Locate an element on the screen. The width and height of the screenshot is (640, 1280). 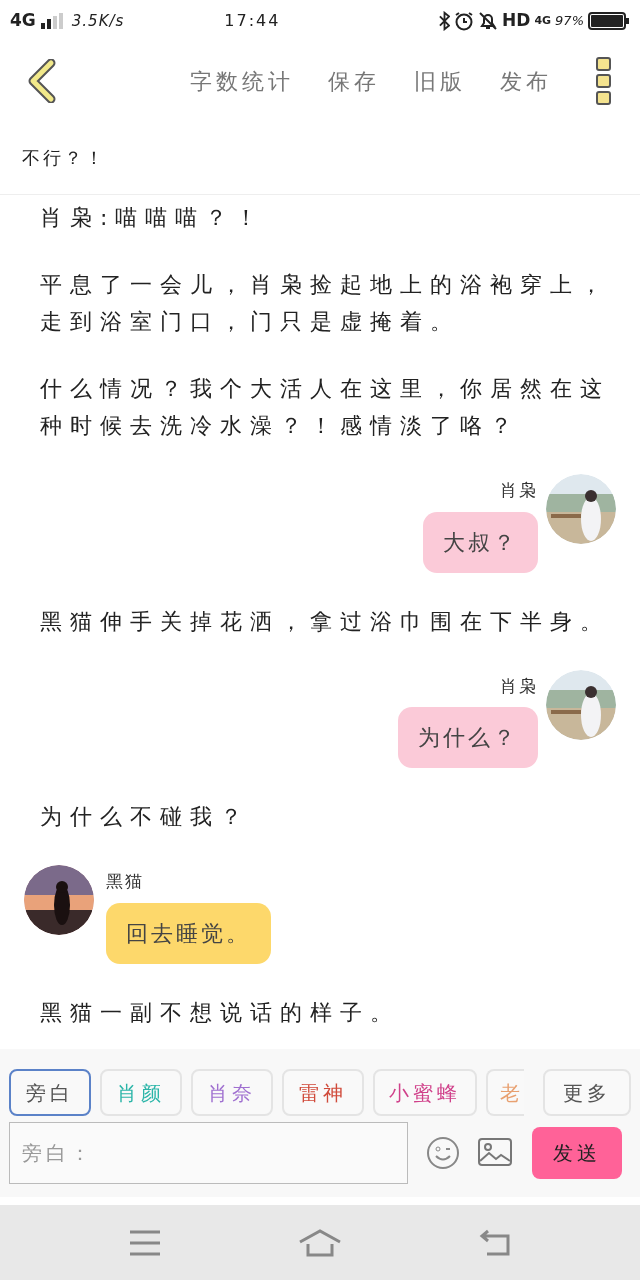
alarm-icon is located at coordinates (464, 21).